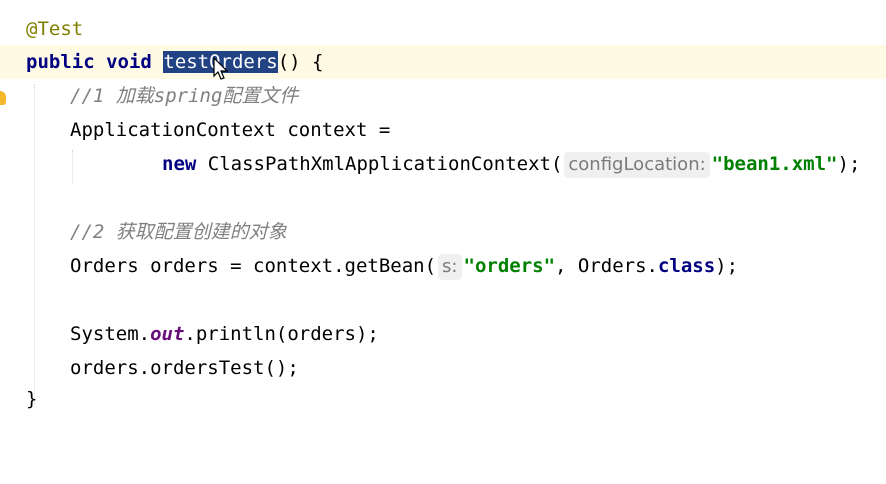 The width and height of the screenshot is (886, 484). Describe the element at coordinates (60, 62) in the screenshot. I see `keyword-public: public` at that location.